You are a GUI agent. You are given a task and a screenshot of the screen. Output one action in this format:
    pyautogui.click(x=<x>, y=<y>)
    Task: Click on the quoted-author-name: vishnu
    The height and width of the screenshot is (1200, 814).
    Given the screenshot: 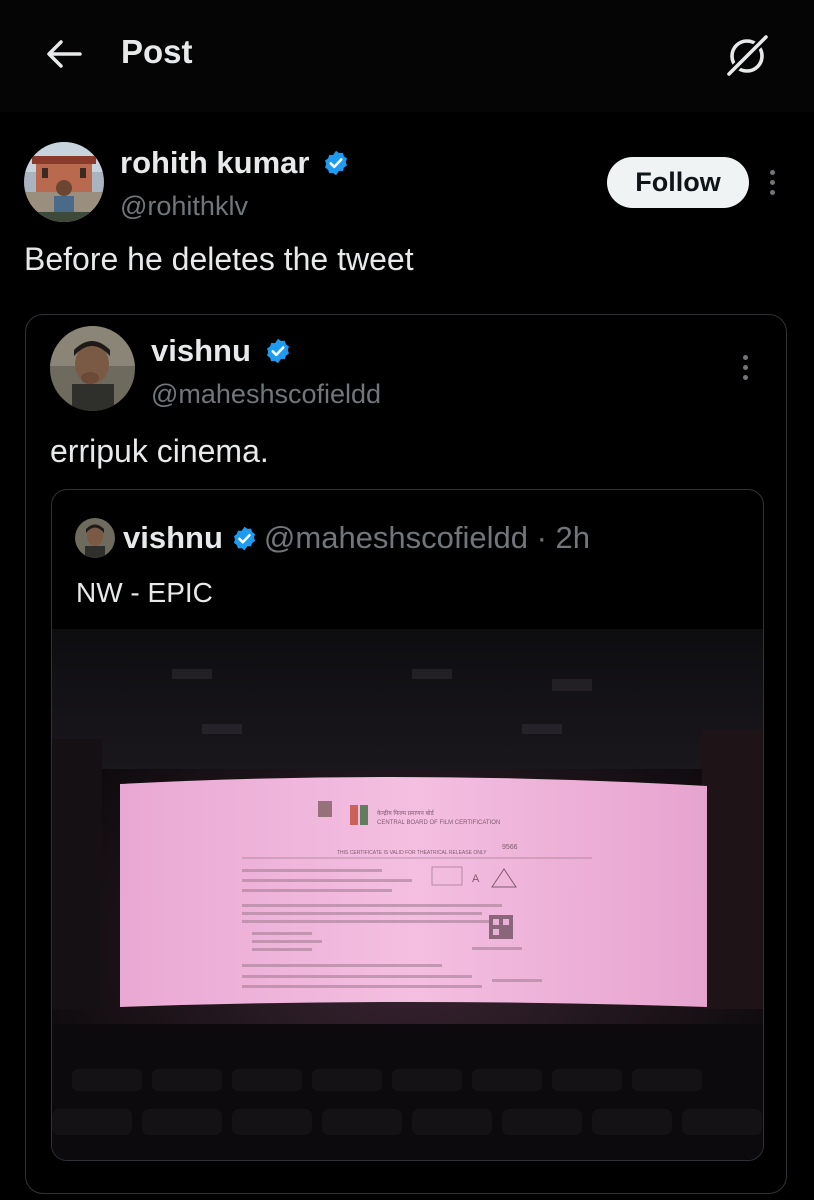 What is the action you would take?
    pyautogui.click(x=201, y=350)
    